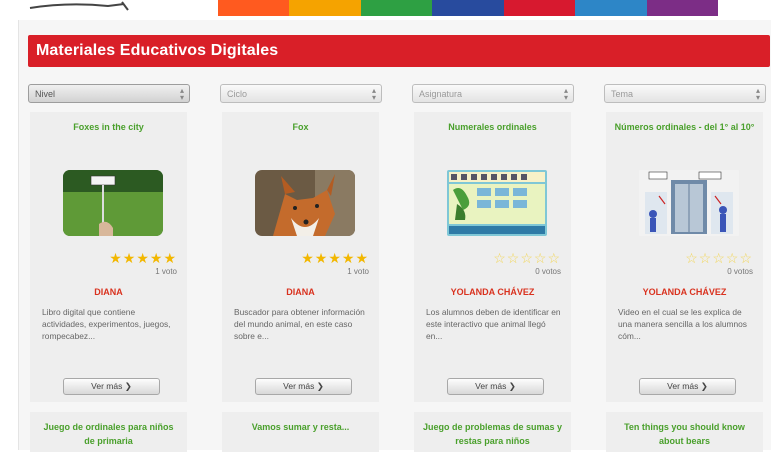 This screenshot has width=771, height=452. What do you see at coordinates (305, 203) in the screenshot?
I see `fox-image` at bounding box center [305, 203].